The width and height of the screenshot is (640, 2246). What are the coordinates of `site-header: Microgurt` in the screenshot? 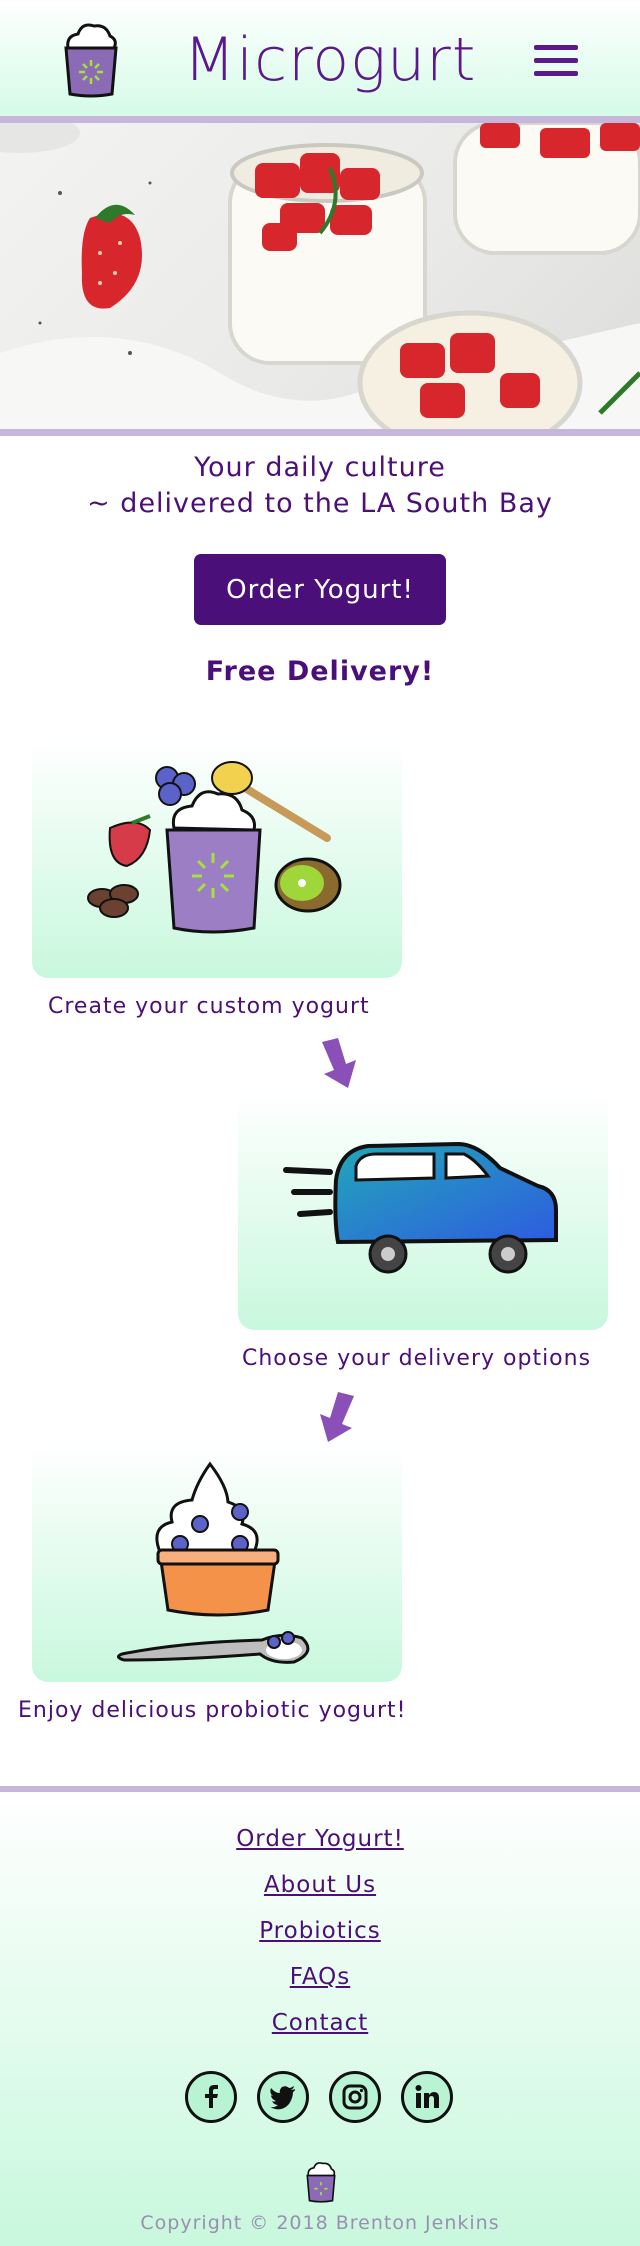 It's located at (320, 58).